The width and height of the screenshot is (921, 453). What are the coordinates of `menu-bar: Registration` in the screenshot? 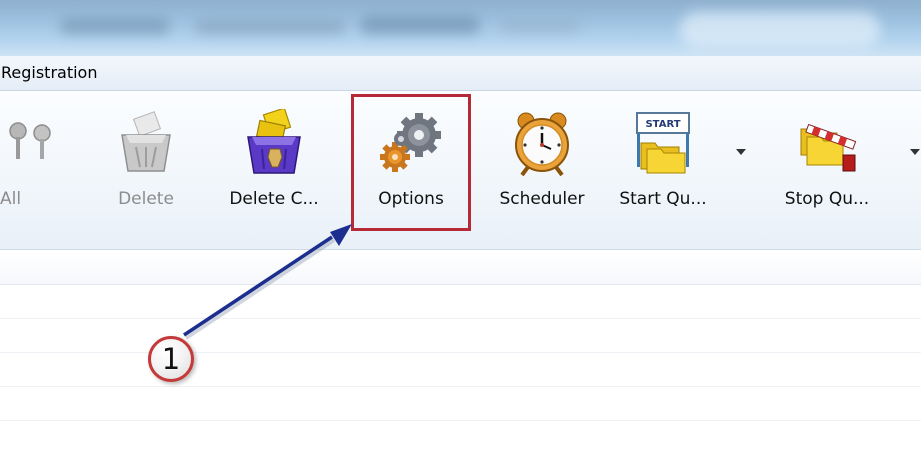 It's located at (460, 73).